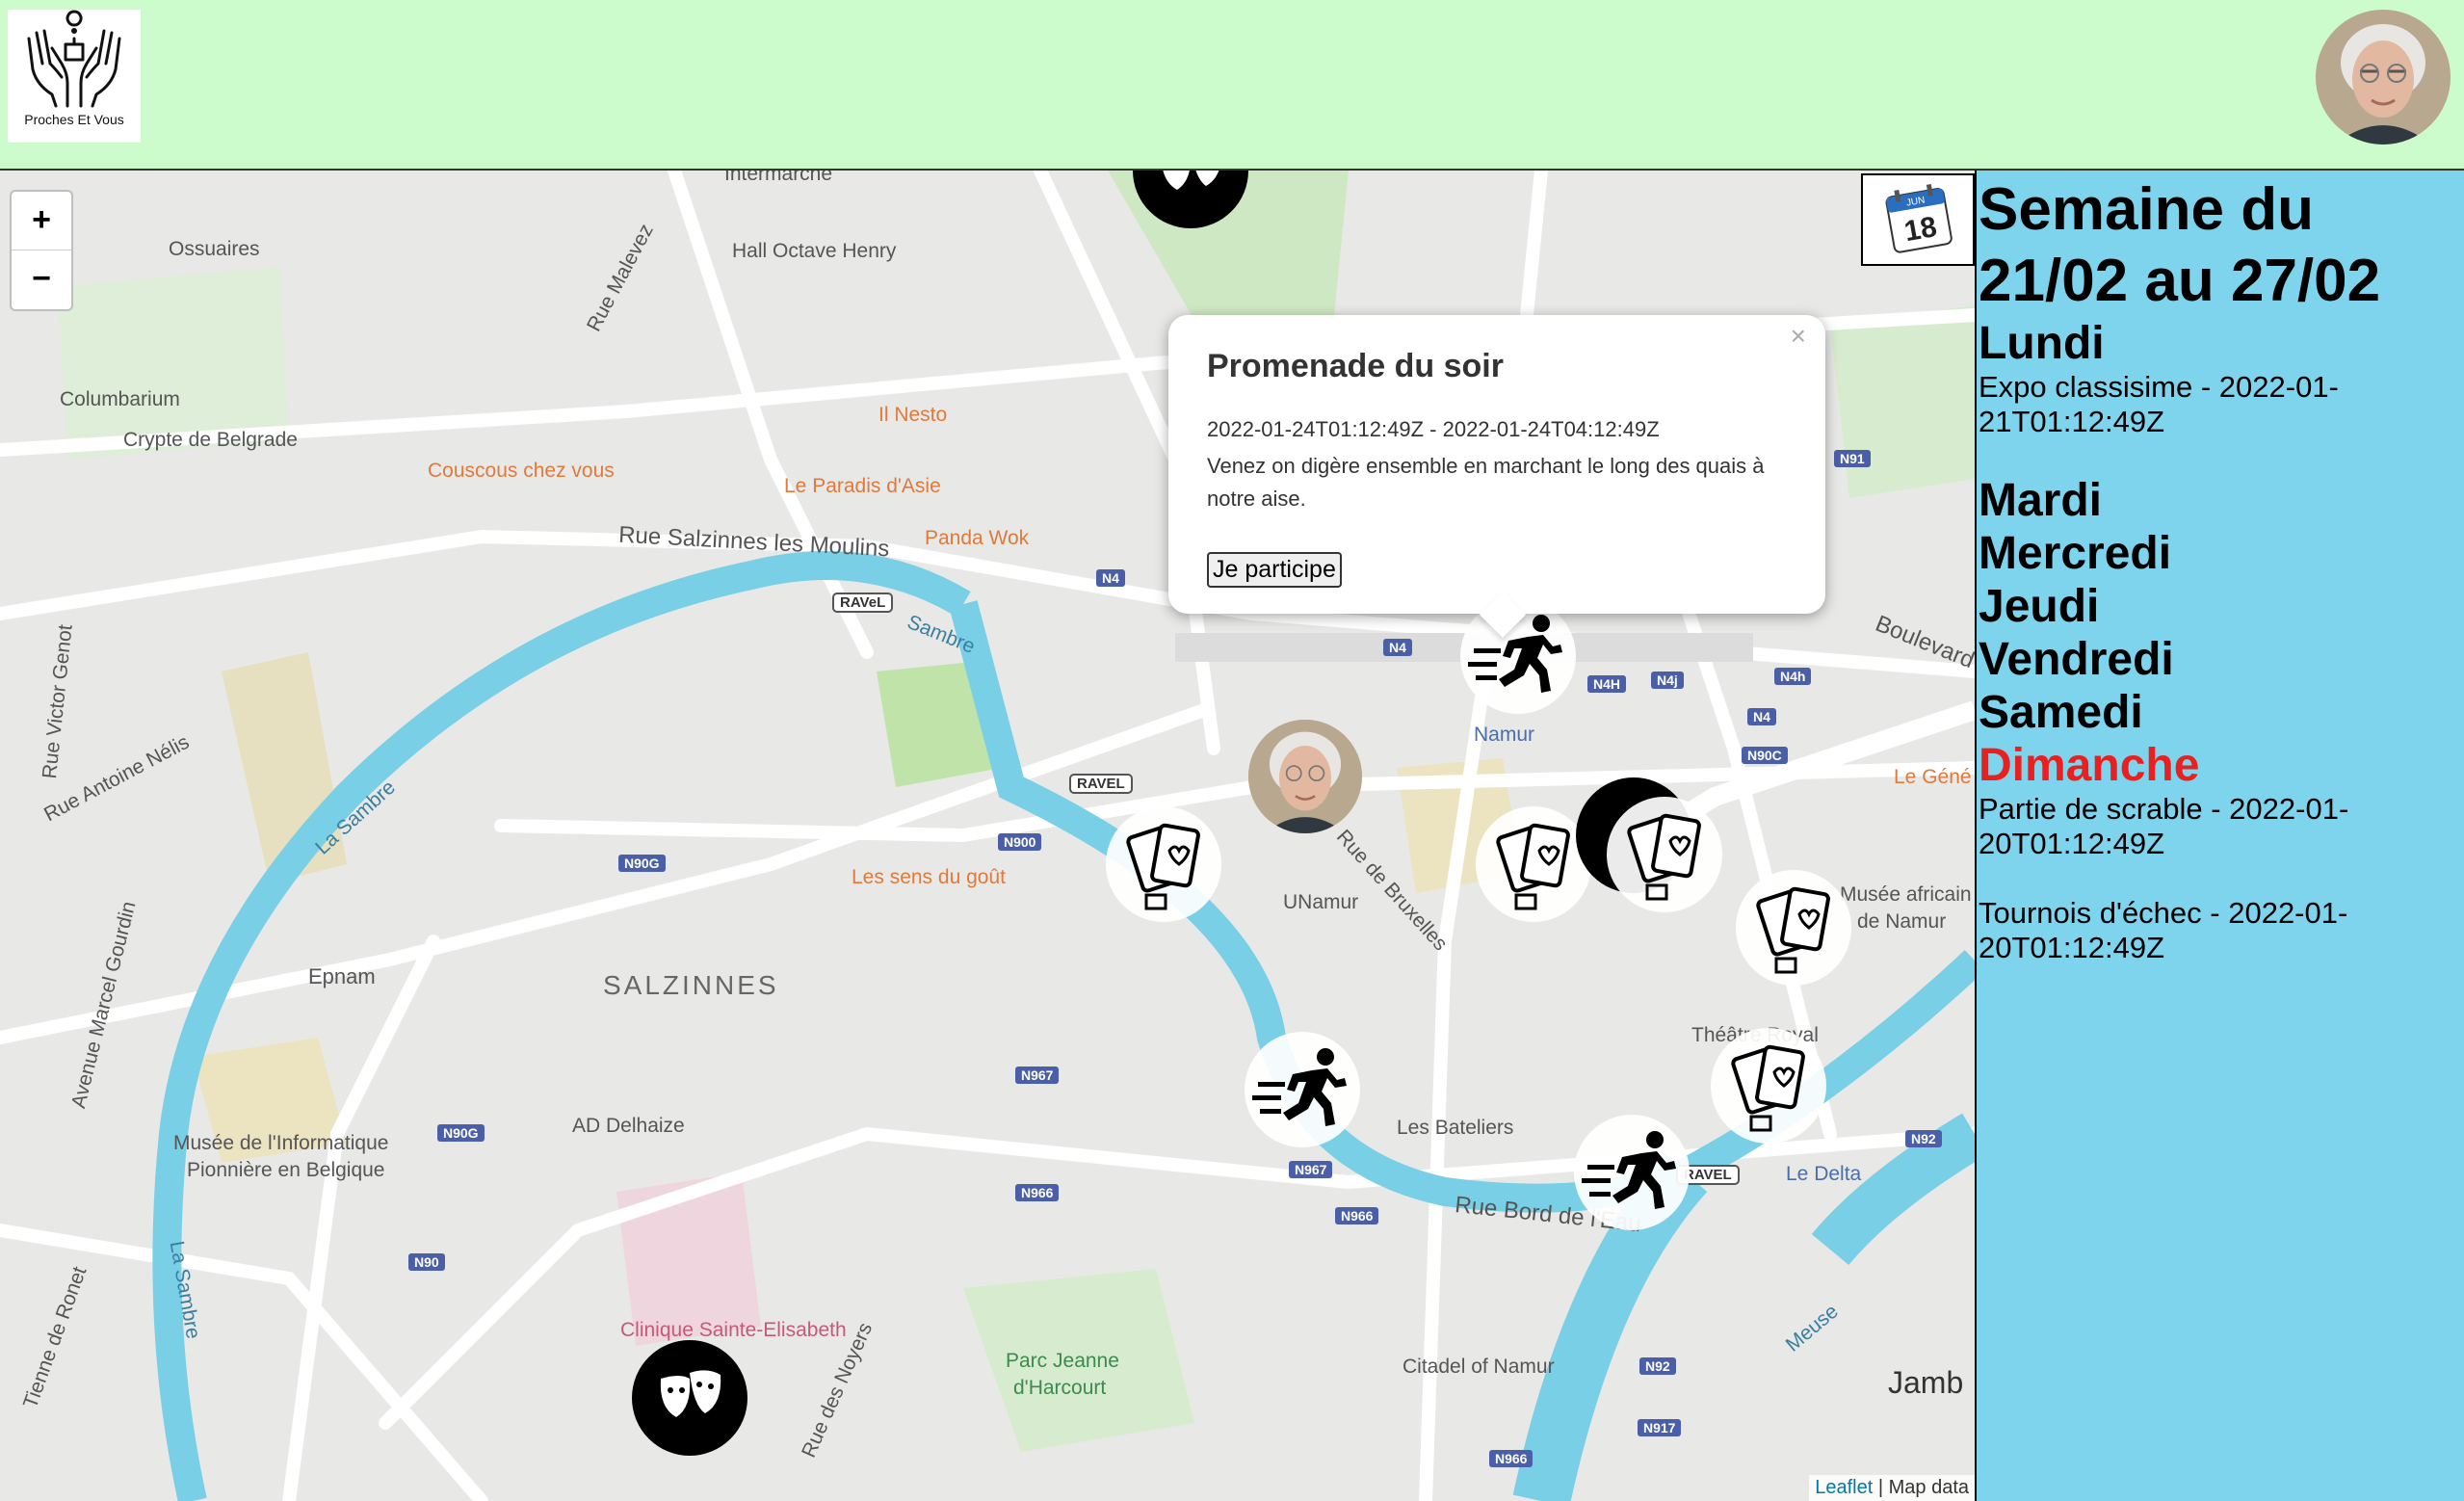  I want to click on calendar-day: 18, so click(1921, 229).